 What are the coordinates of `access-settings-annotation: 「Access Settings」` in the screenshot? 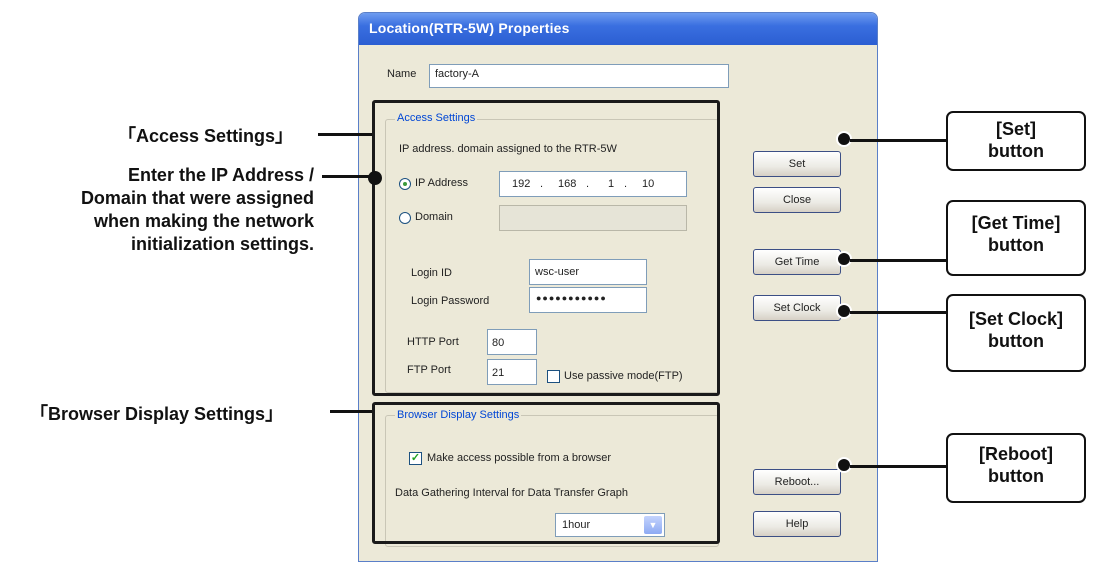 It's located at (206, 136).